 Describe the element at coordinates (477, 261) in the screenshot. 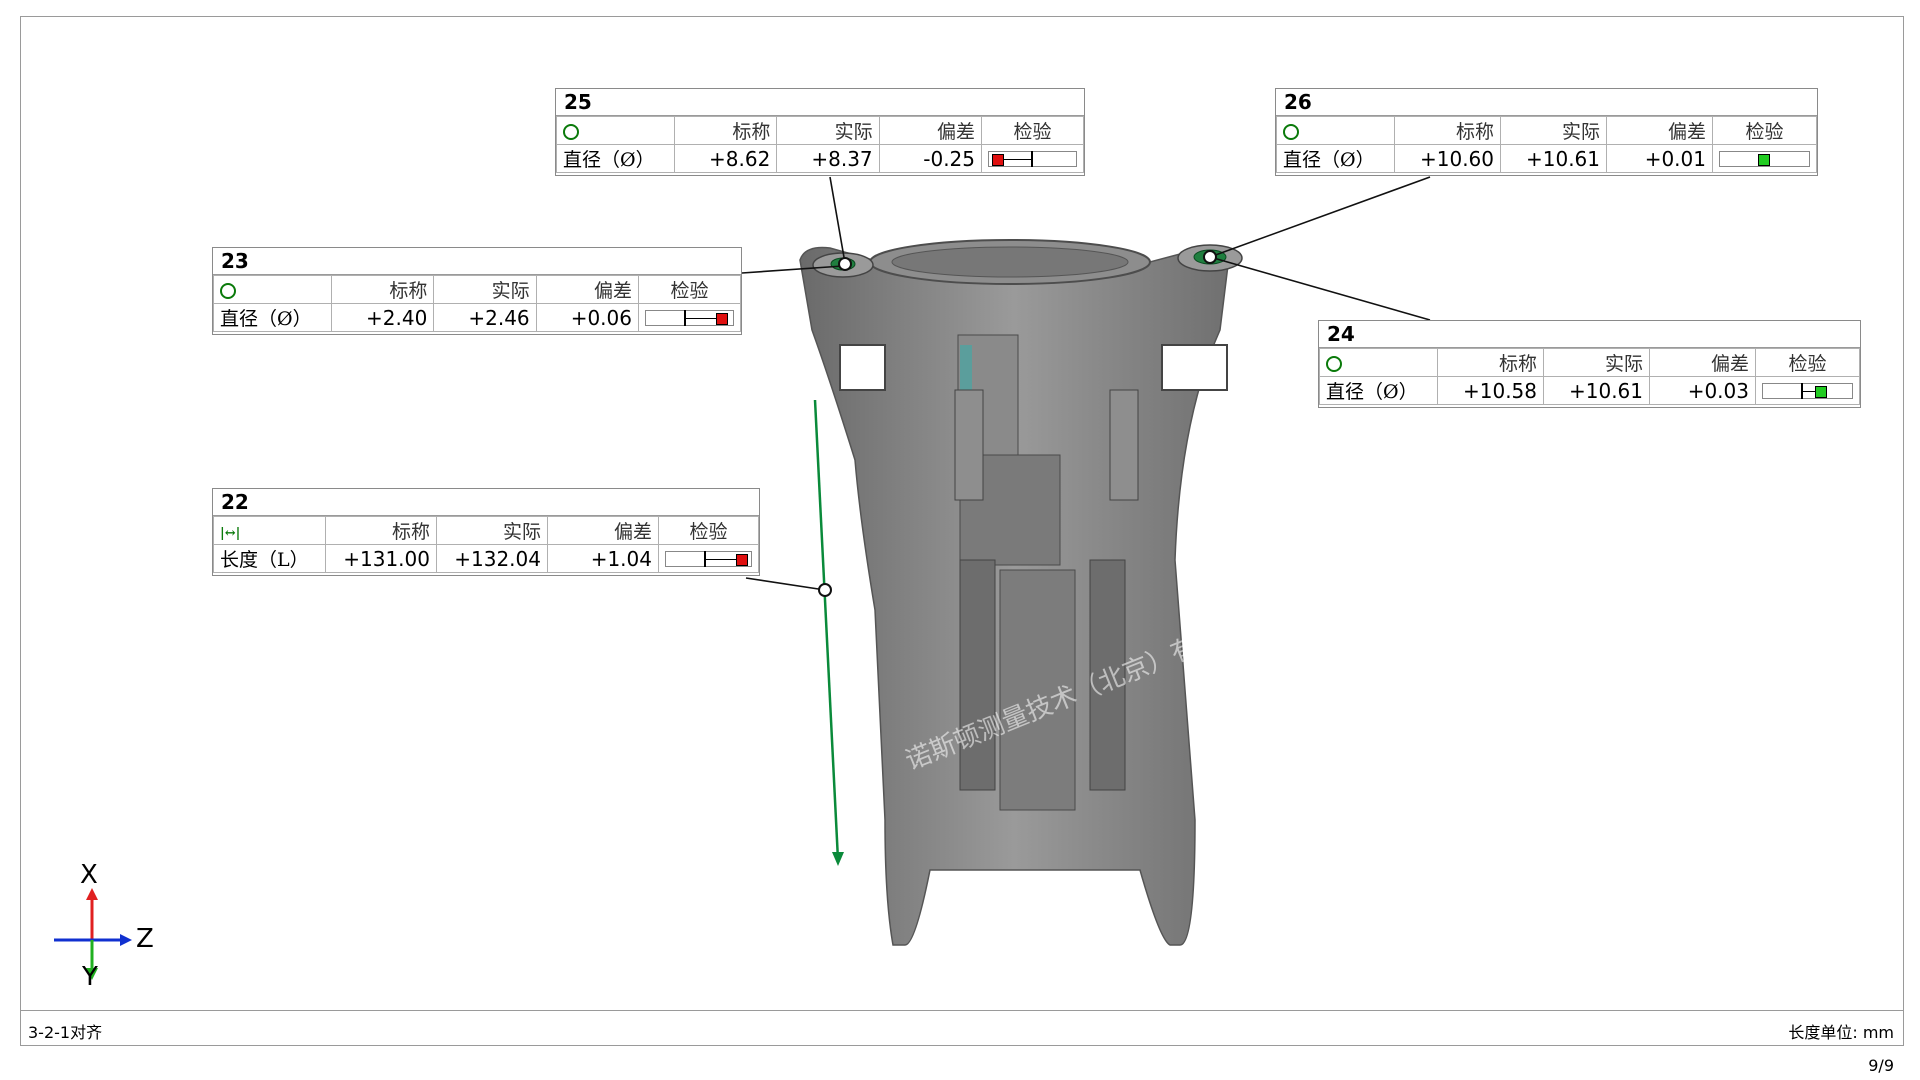

I see `callout-id: 23` at that location.